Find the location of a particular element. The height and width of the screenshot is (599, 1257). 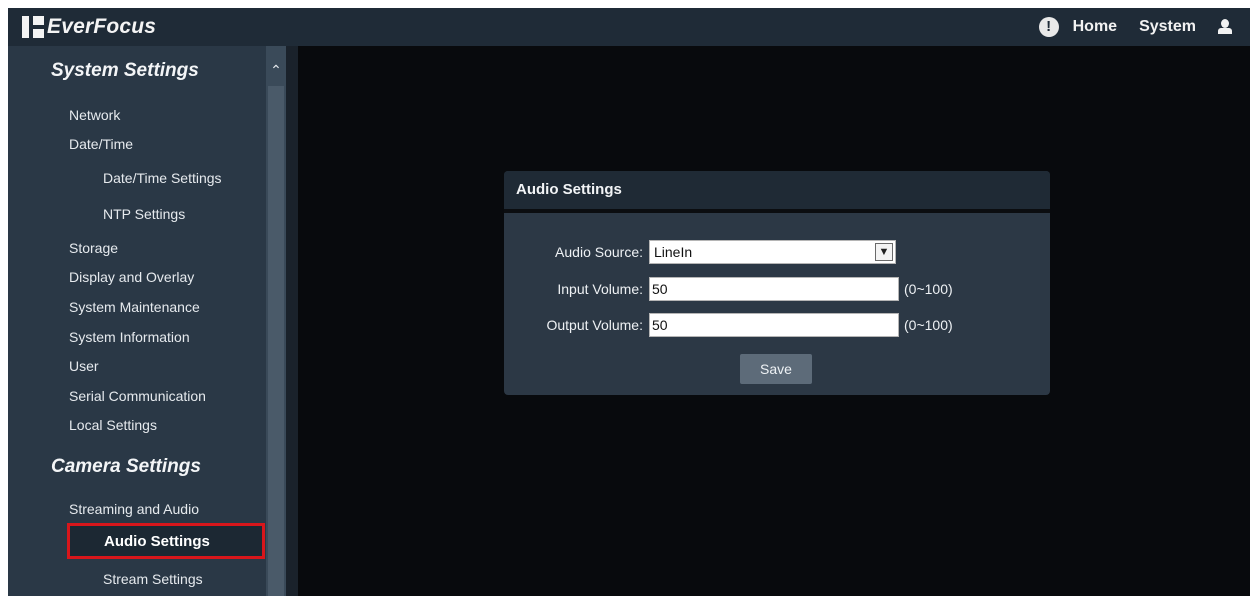

everfocus-logo: EverFocus is located at coordinates (89, 27).